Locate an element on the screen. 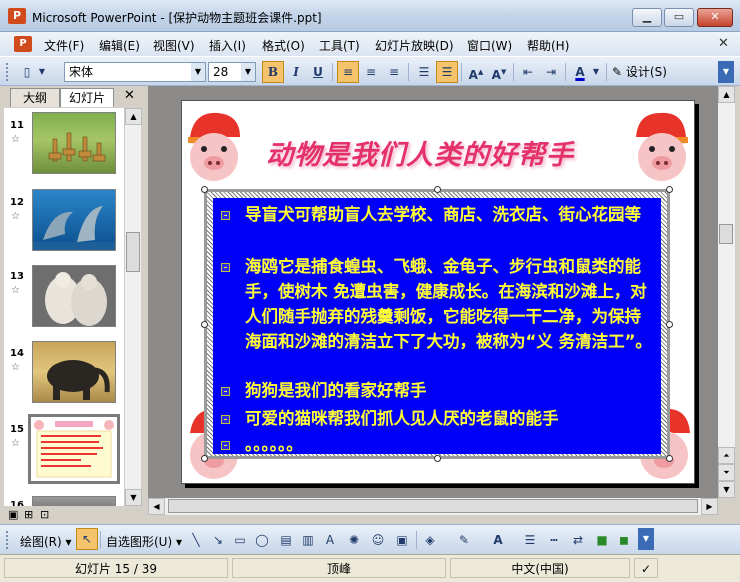 Image resolution: width=740 pixels, height=582 pixels. insert-picture-icon: ▣ is located at coordinates (402, 540).